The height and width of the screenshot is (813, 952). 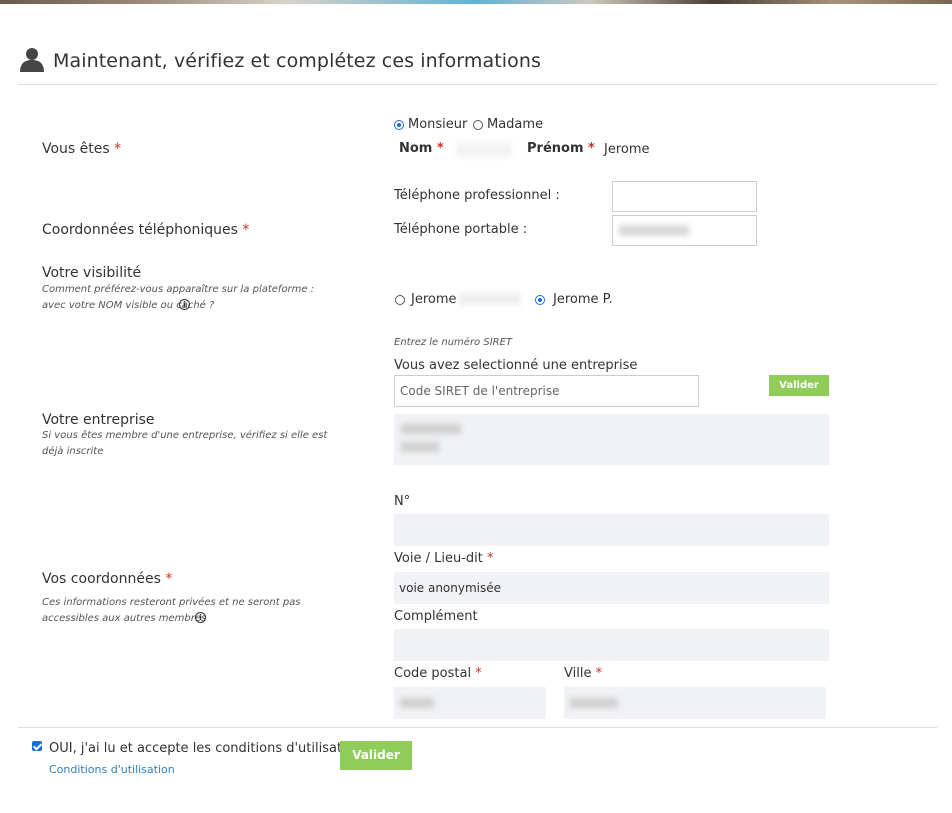 I want to click on ville-input, so click(x=695, y=703).